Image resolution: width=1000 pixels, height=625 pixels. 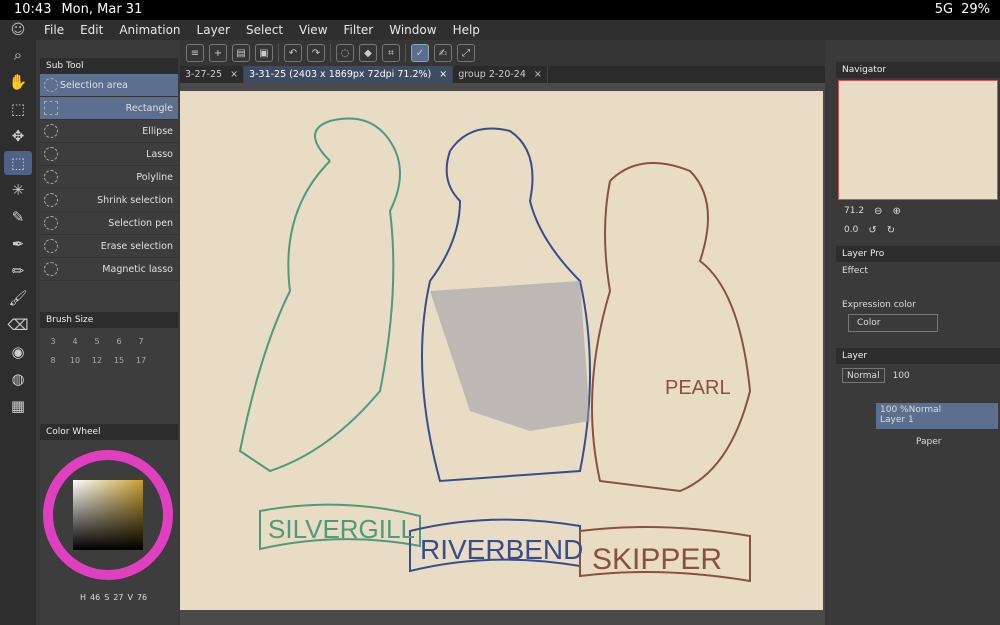 I want to click on subtool-erase-selection: Erase selection, so click(x=109, y=246).